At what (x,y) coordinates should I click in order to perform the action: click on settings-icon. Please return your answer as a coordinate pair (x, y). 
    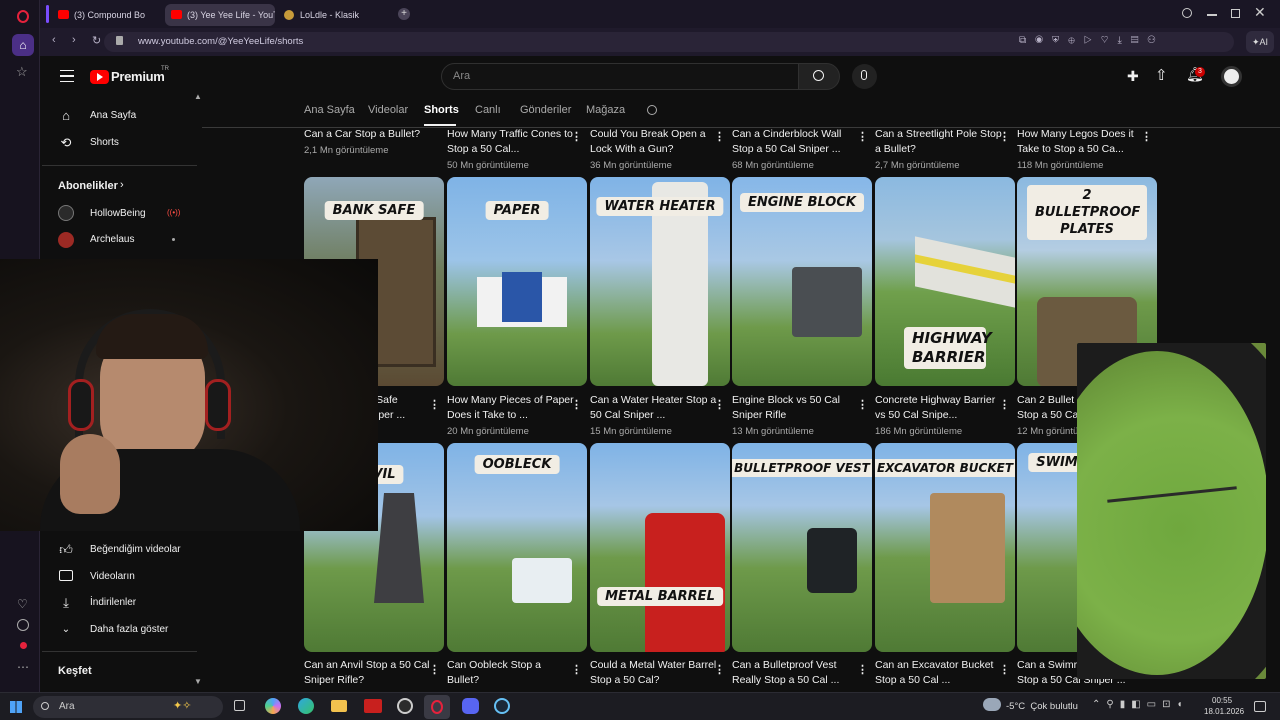
    Looking at the image, I should click on (23, 645).